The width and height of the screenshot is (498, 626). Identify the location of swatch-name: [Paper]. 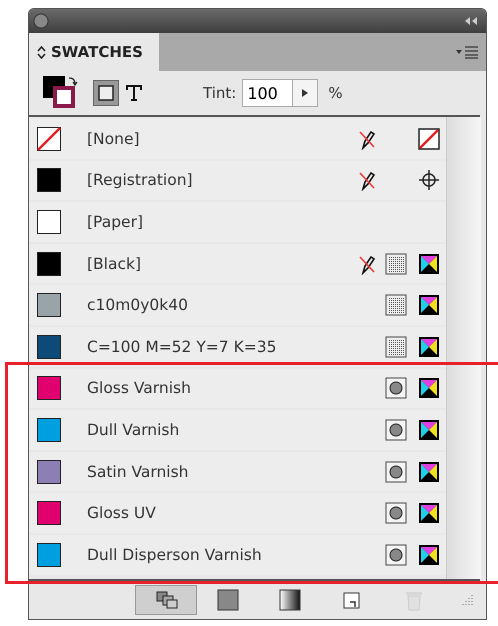
(115, 221).